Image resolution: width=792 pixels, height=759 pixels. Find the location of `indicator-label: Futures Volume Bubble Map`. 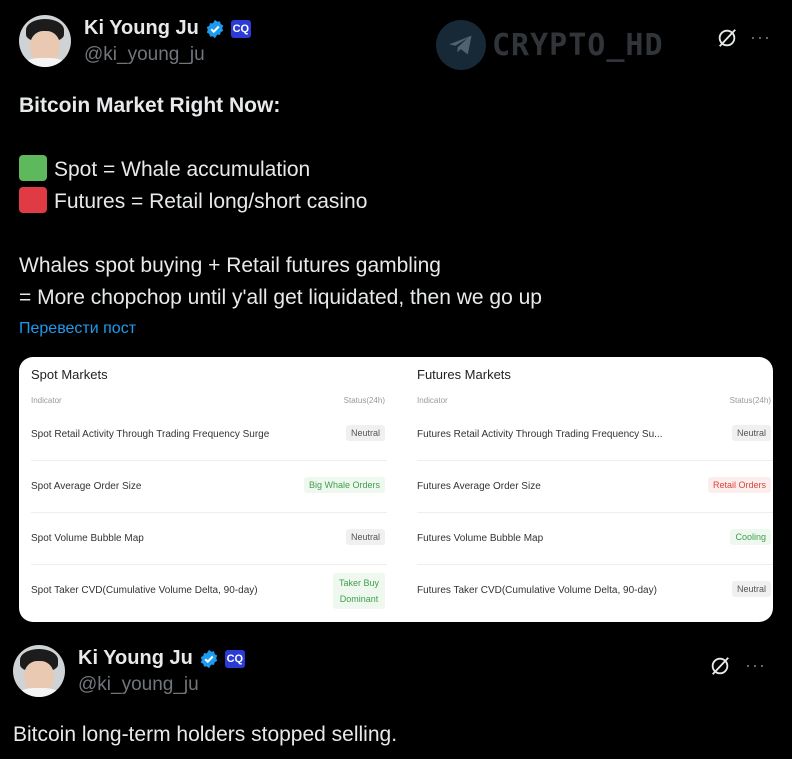

indicator-label: Futures Volume Bubble Map is located at coordinates (480, 538).